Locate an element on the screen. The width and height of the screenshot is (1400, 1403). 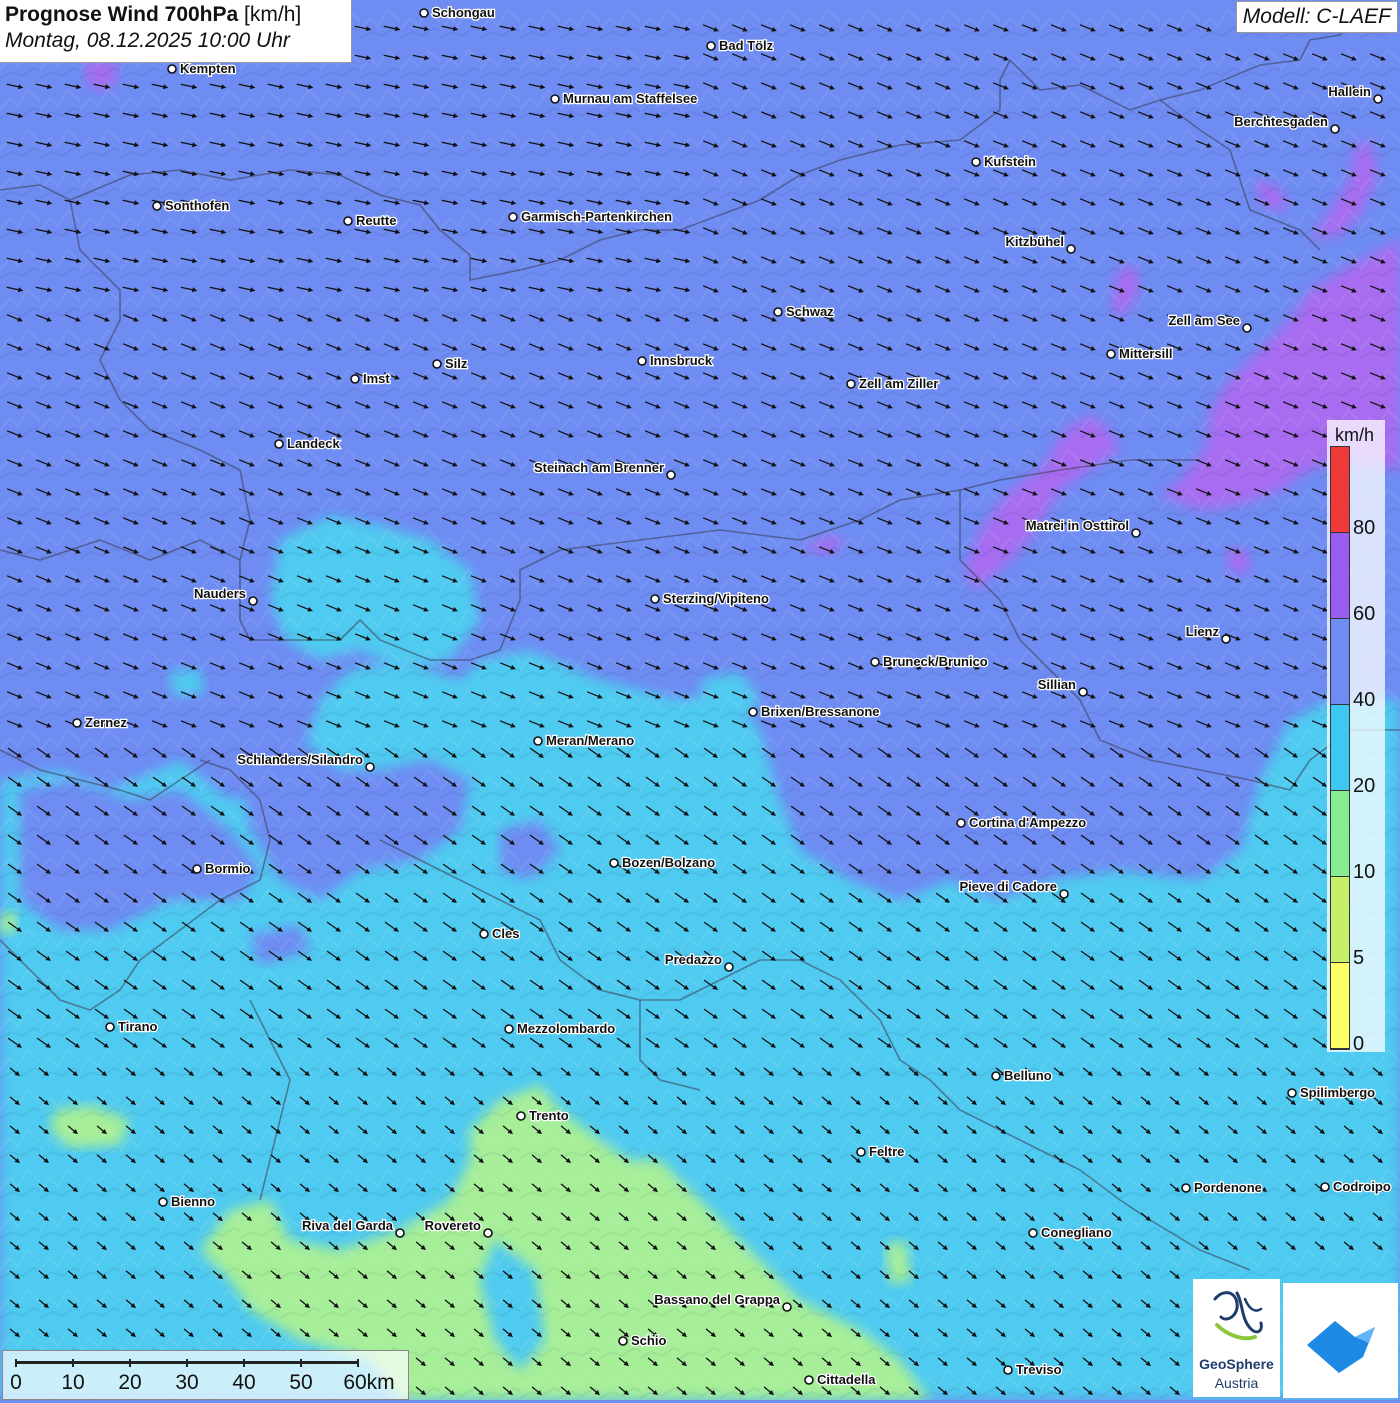
city-marker: Brixen/Bressanone is located at coordinates (814, 711).